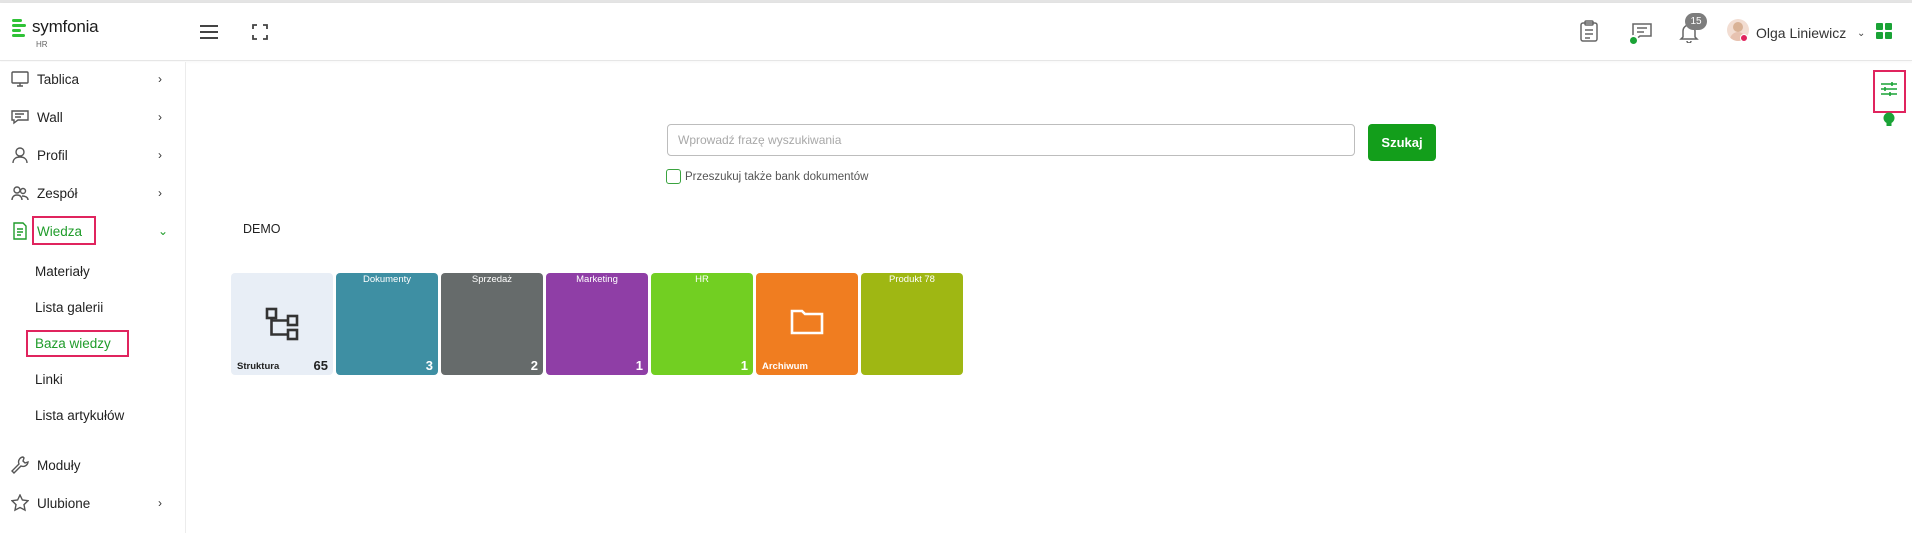  What do you see at coordinates (62, 271) in the screenshot?
I see `sidebar-subitem-materialy: Materiały` at bounding box center [62, 271].